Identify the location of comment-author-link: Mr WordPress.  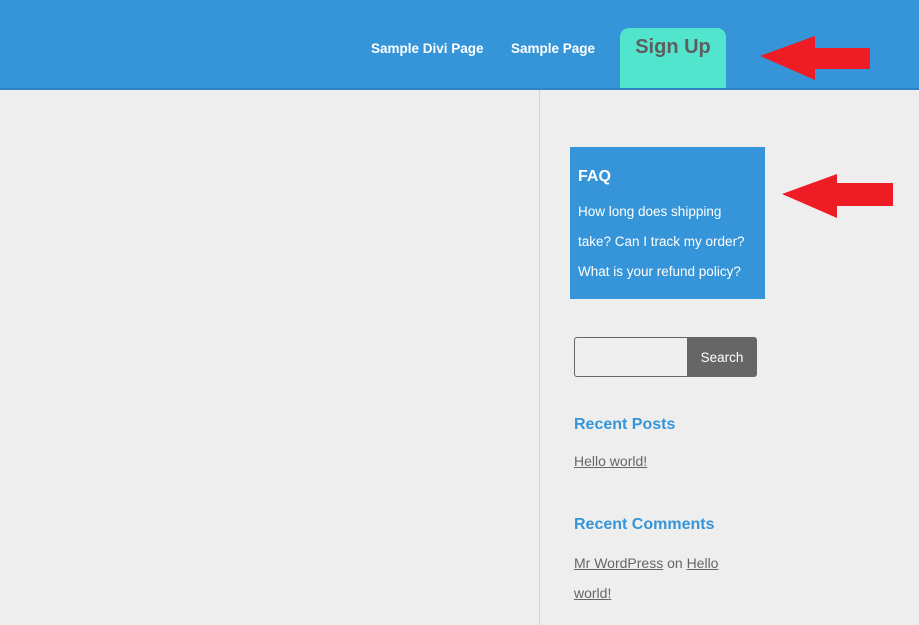
(618, 563).